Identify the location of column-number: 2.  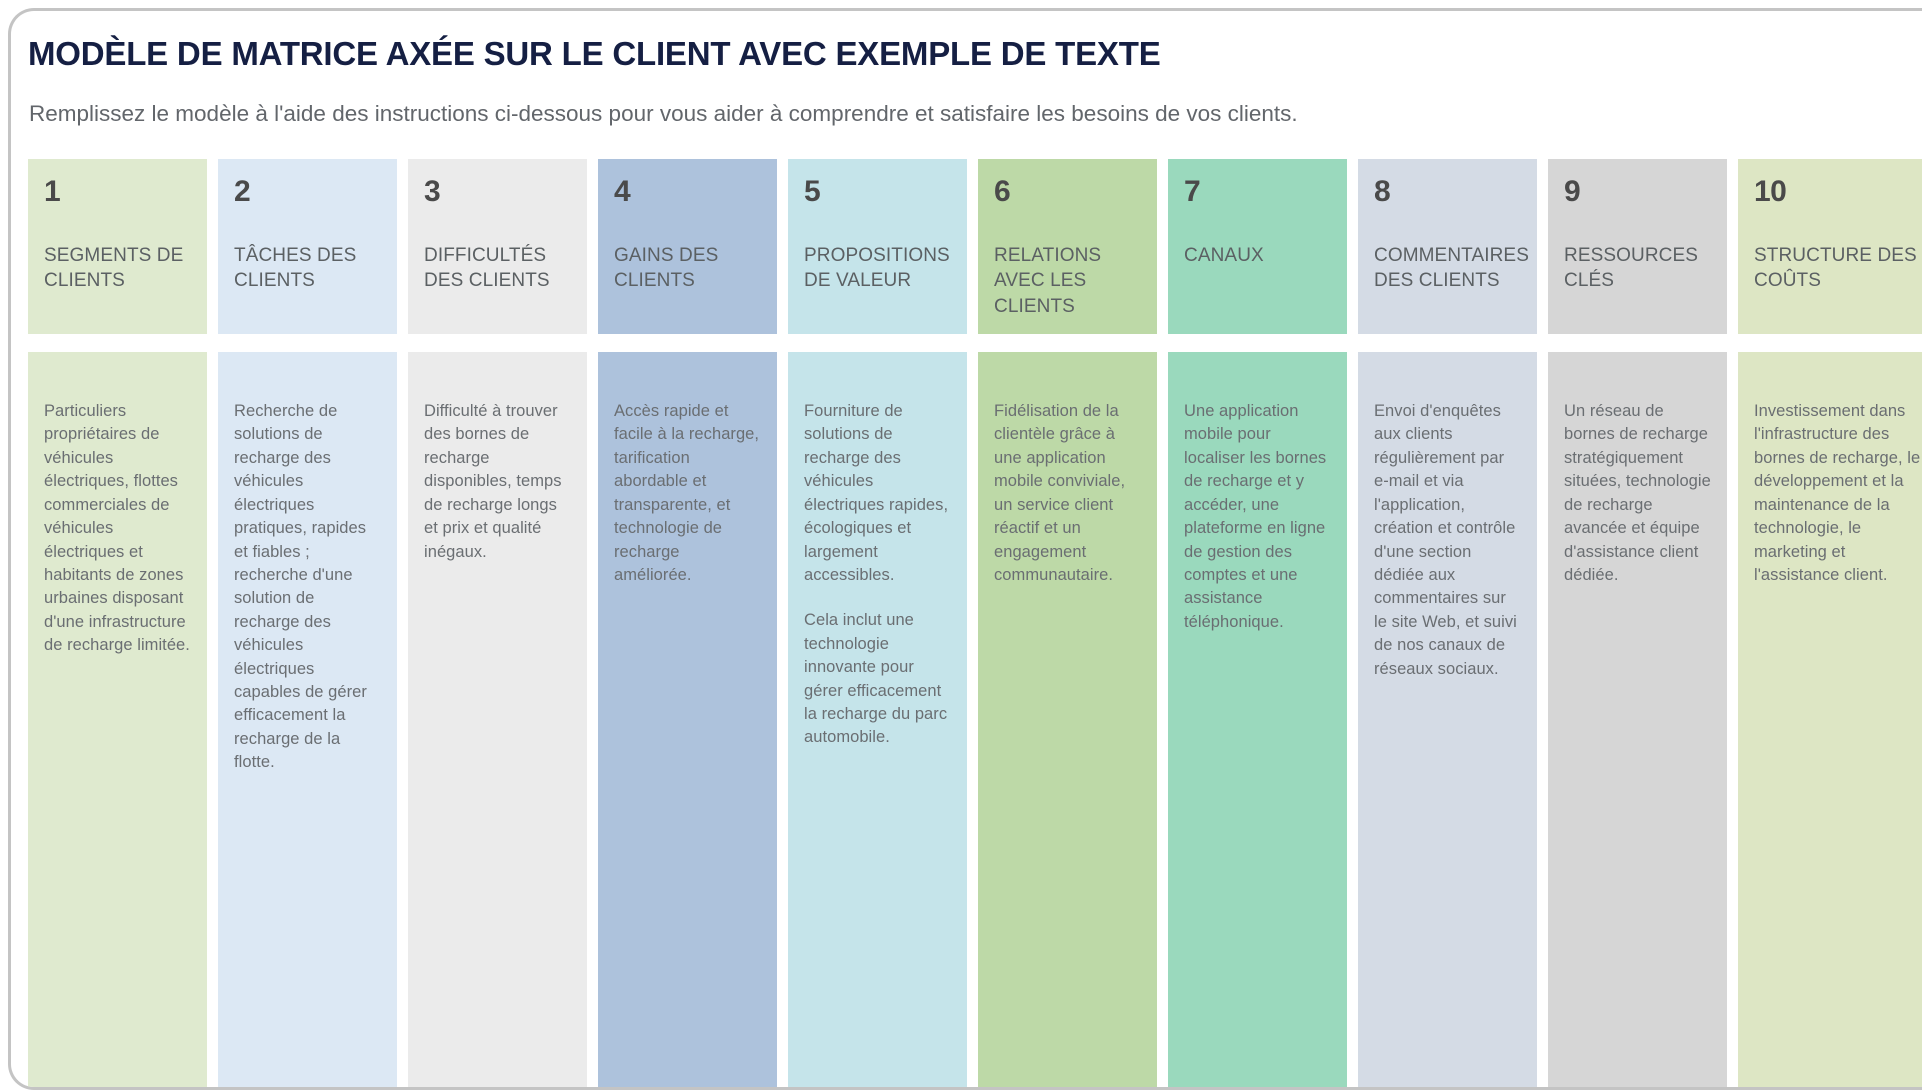
(242, 191).